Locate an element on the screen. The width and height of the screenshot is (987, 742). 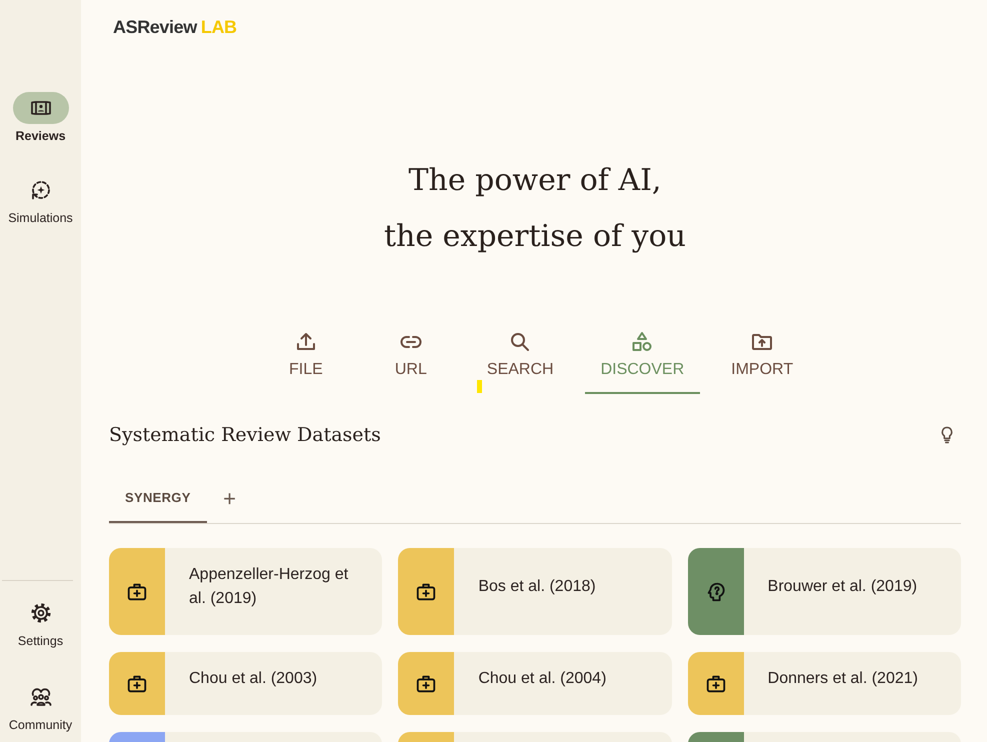
headline-line: The power of AI, is located at coordinates (535, 181).